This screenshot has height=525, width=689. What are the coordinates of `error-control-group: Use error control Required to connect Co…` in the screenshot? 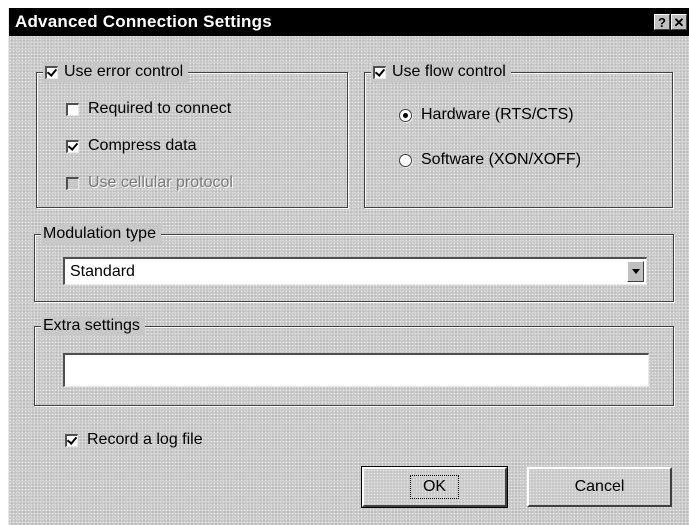 It's located at (192, 135).